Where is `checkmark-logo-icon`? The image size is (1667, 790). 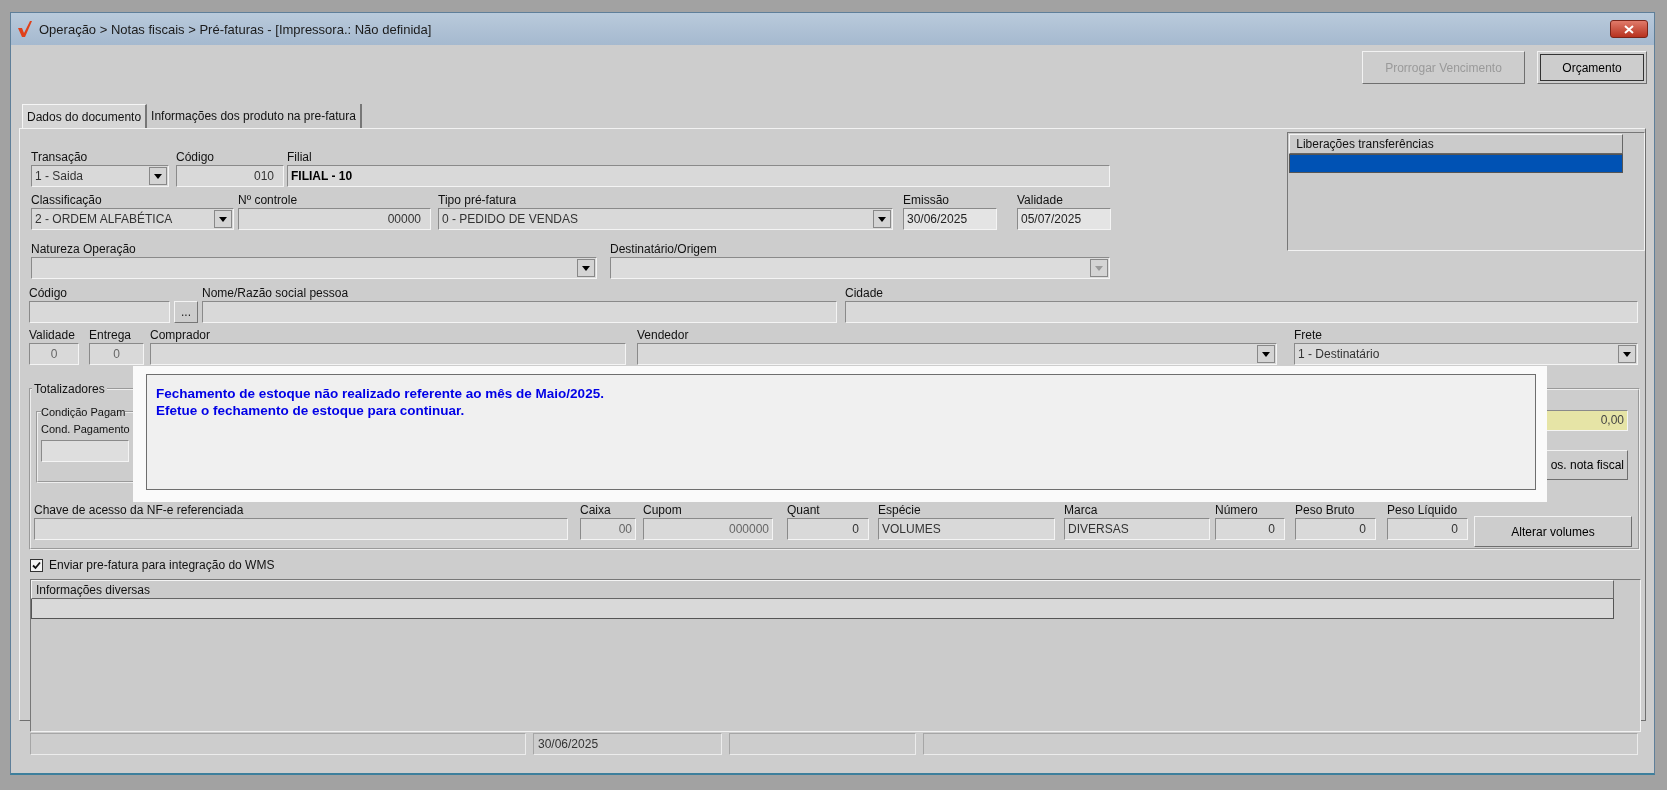 checkmark-logo-icon is located at coordinates (25, 29).